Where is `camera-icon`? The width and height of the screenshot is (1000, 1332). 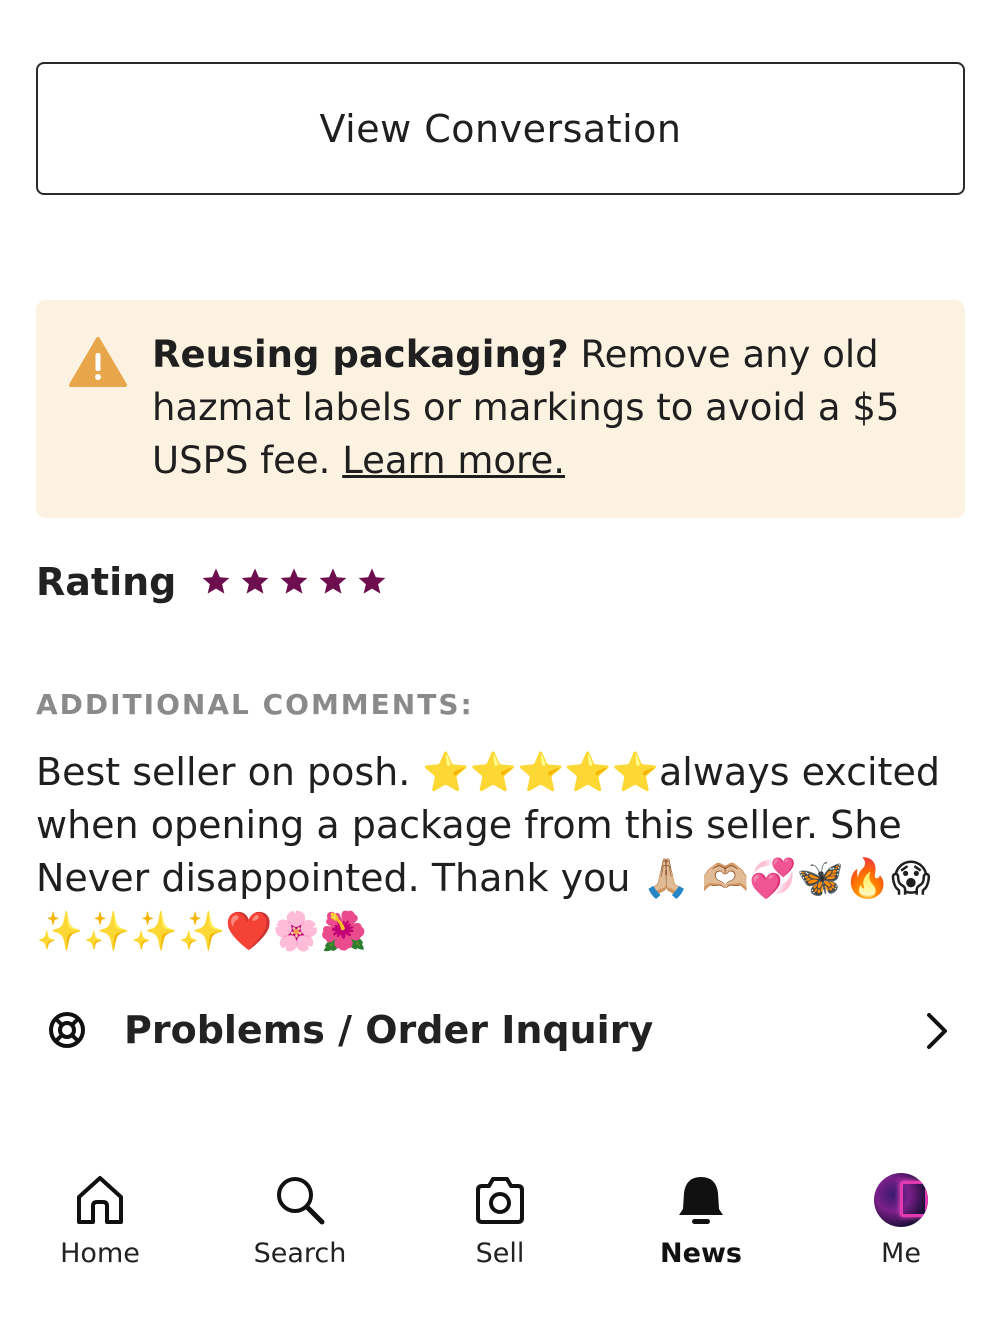
camera-icon is located at coordinates (500, 1200).